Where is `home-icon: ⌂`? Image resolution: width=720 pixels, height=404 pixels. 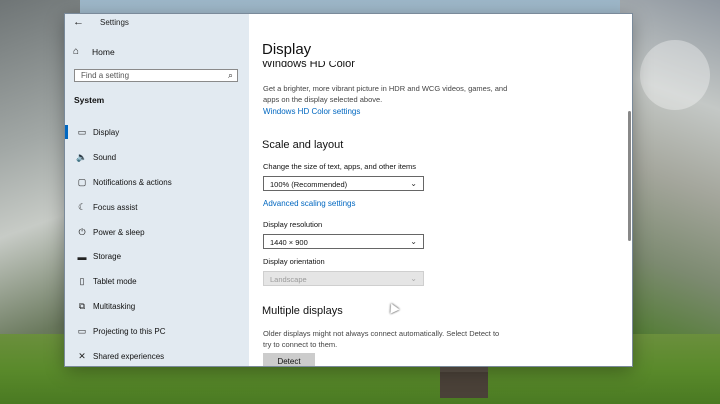 home-icon: ⌂ is located at coordinates (76, 51).